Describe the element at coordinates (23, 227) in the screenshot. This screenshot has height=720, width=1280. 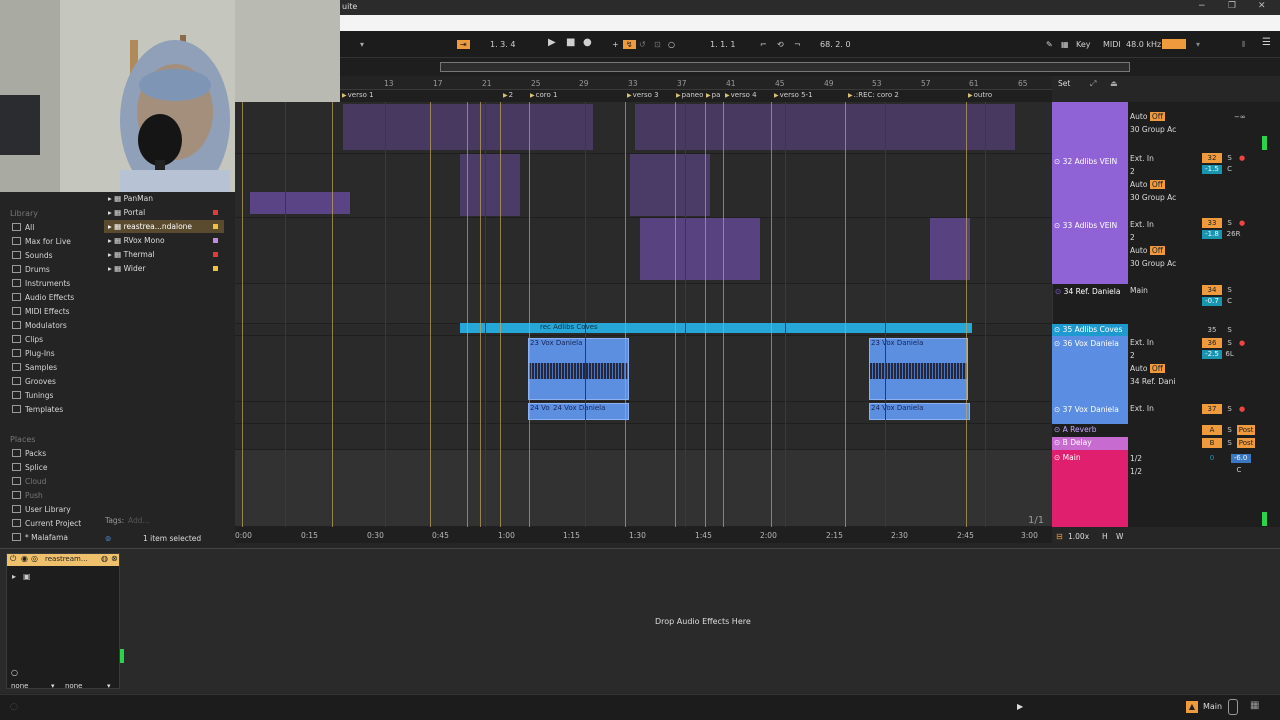
I see `library-item-all: All` at that location.